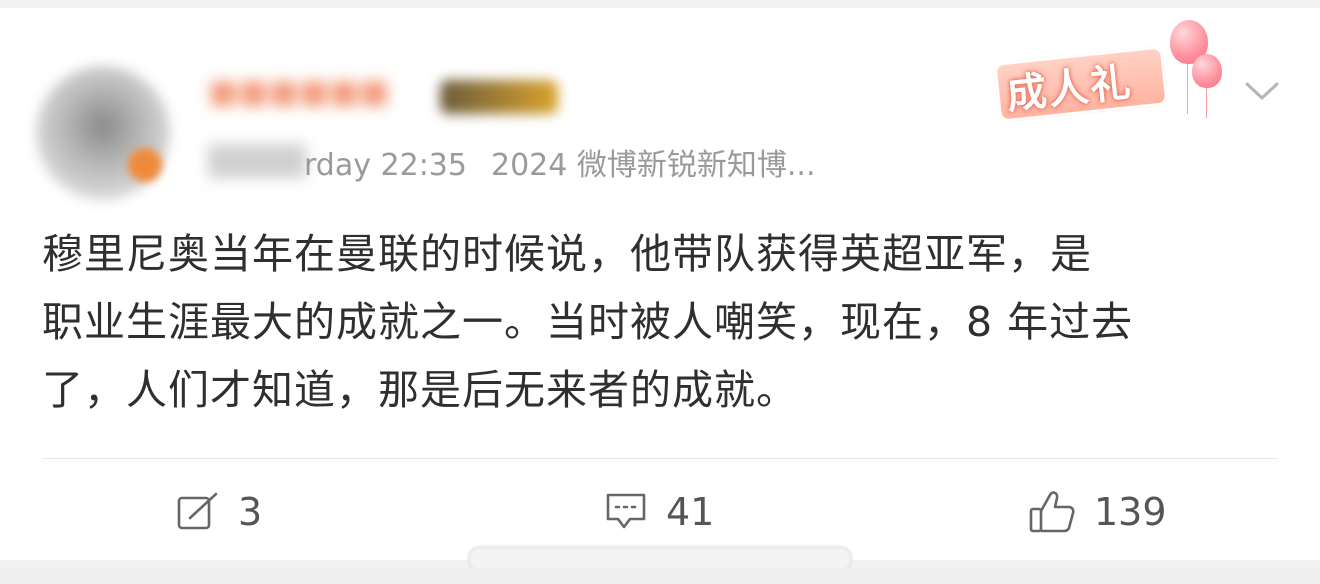  I want to click on divider, so click(660, 458).